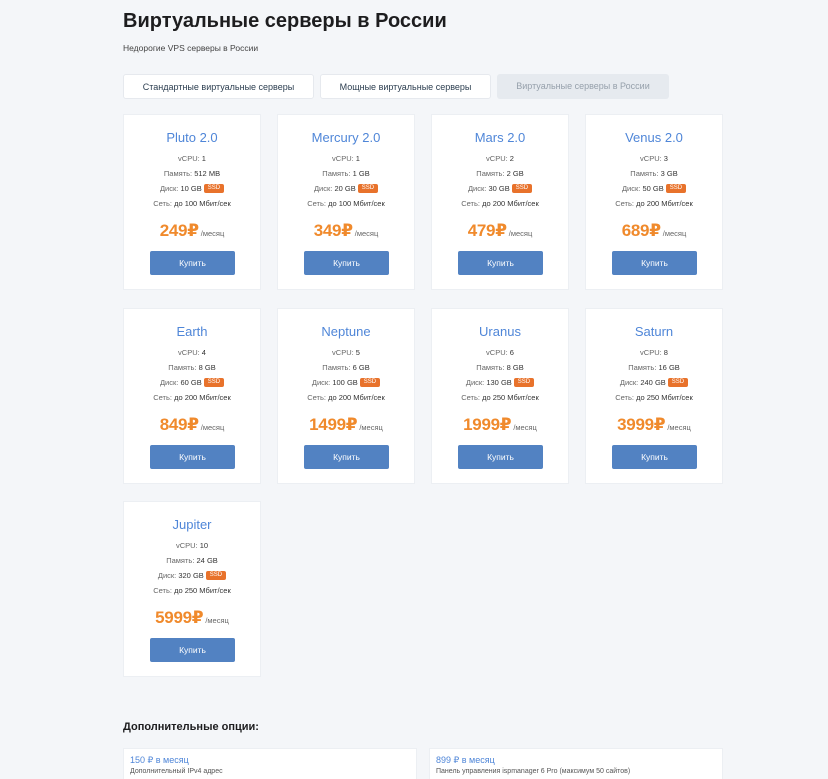 The width and height of the screenshot is (828, 779). I want to click on plan-disk: Диск: 20 GB SSD, so click(346, 189).